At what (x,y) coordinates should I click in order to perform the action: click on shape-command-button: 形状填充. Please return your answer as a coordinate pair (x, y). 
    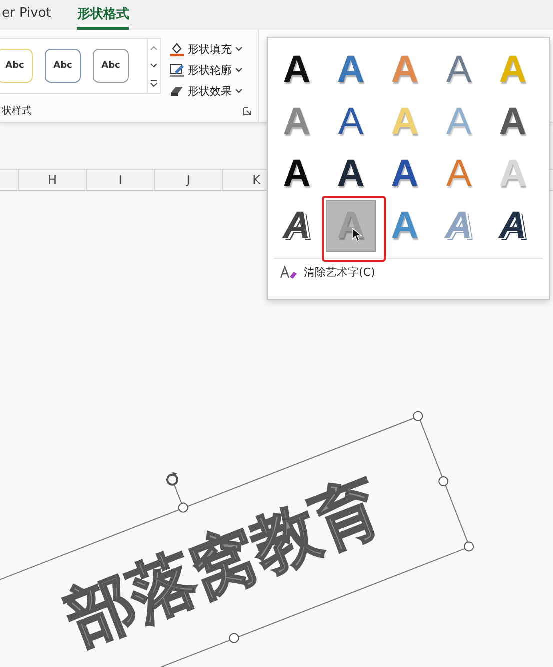
    Looking at the image, I should click on (206, 49).